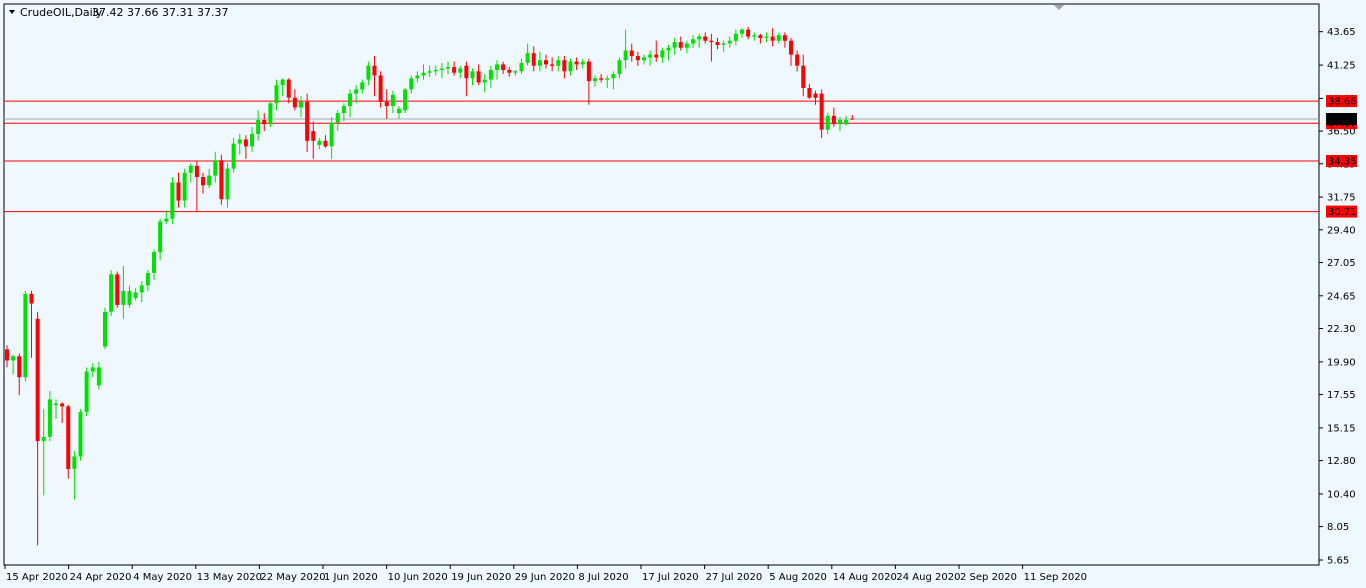 Image resolution: width=1366 pixels, height=588 pixels. I want to click on x-tick-label-1: 24 Apr 2020, so click(101, 577).